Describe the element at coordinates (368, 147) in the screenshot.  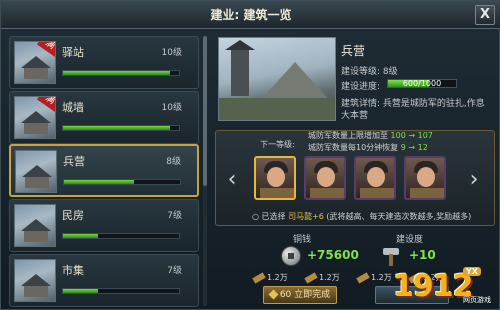
I see `upgrade-line-2: 城防军数量每10分钟恢复 9 → 12` at that location.